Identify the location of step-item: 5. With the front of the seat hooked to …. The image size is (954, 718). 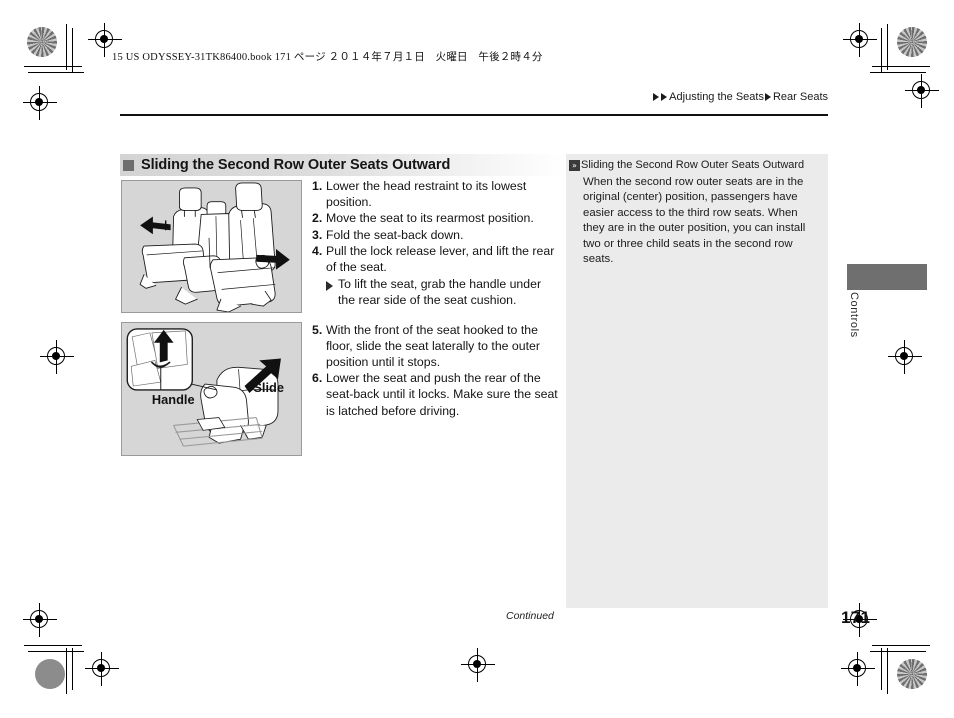
(436, 346).